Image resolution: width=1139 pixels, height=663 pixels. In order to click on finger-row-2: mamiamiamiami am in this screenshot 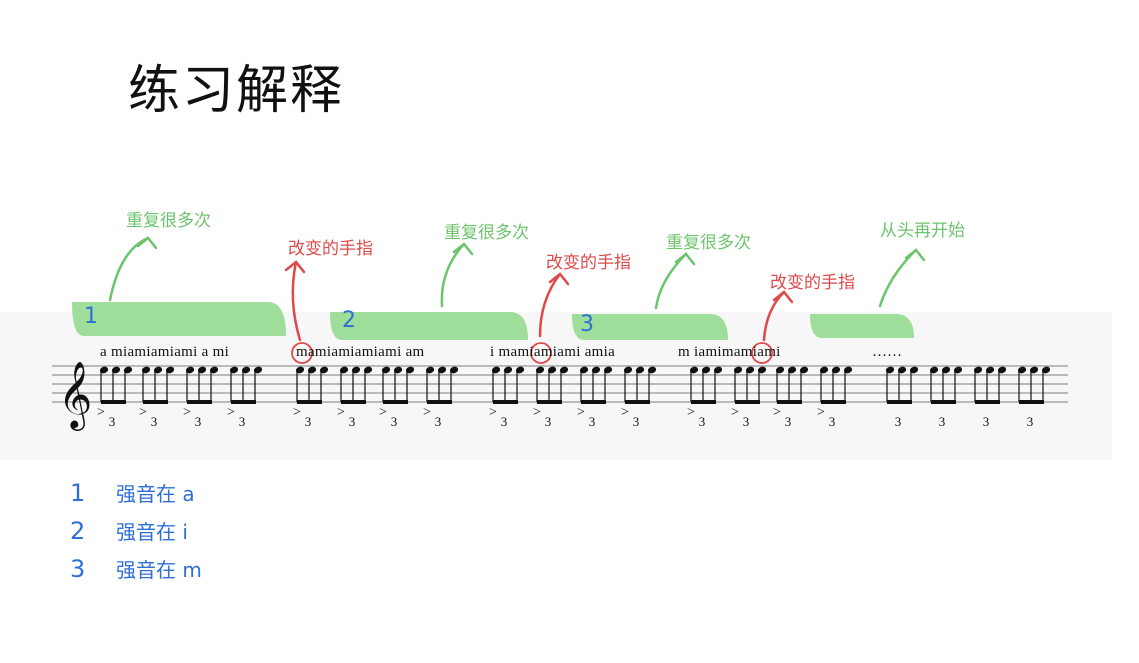, I will do `click(360, 352)`.